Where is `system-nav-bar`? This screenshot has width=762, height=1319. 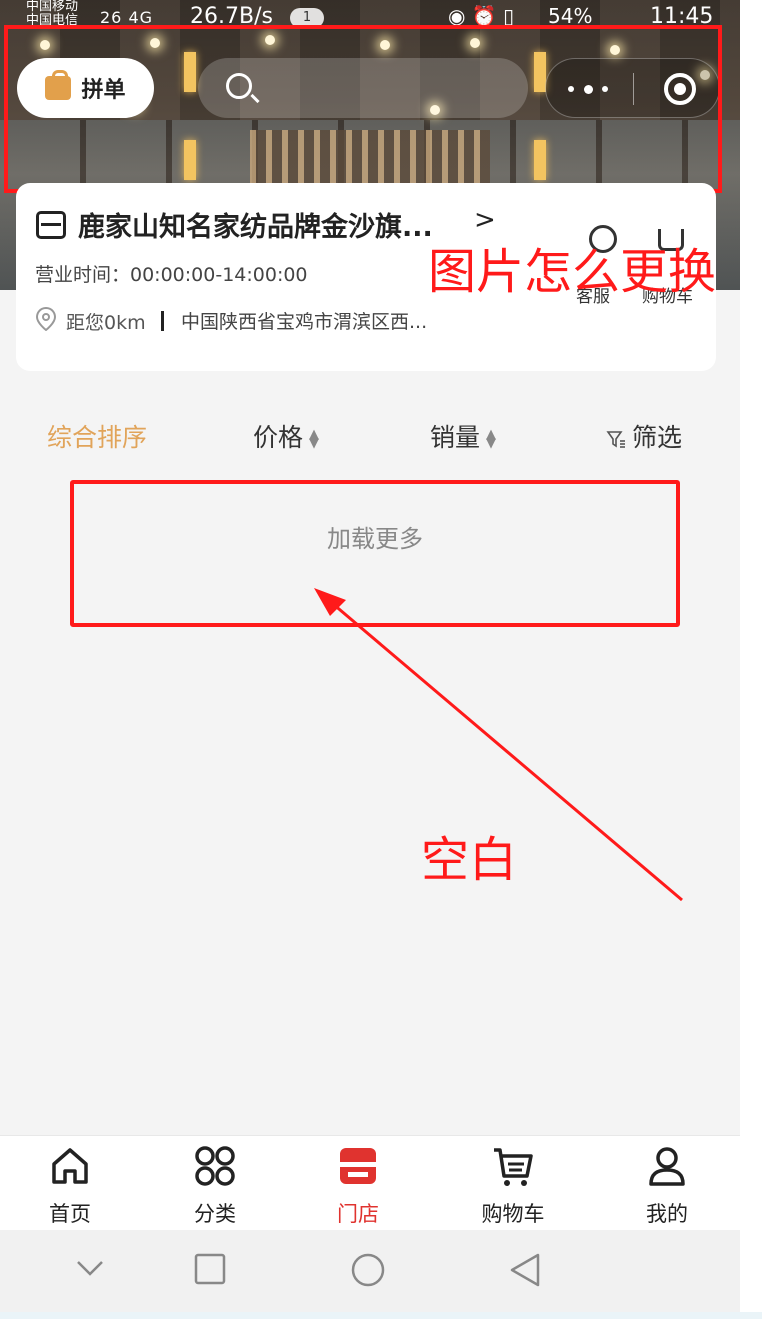
system-nav-bar is located at coordinates (370, 1271).